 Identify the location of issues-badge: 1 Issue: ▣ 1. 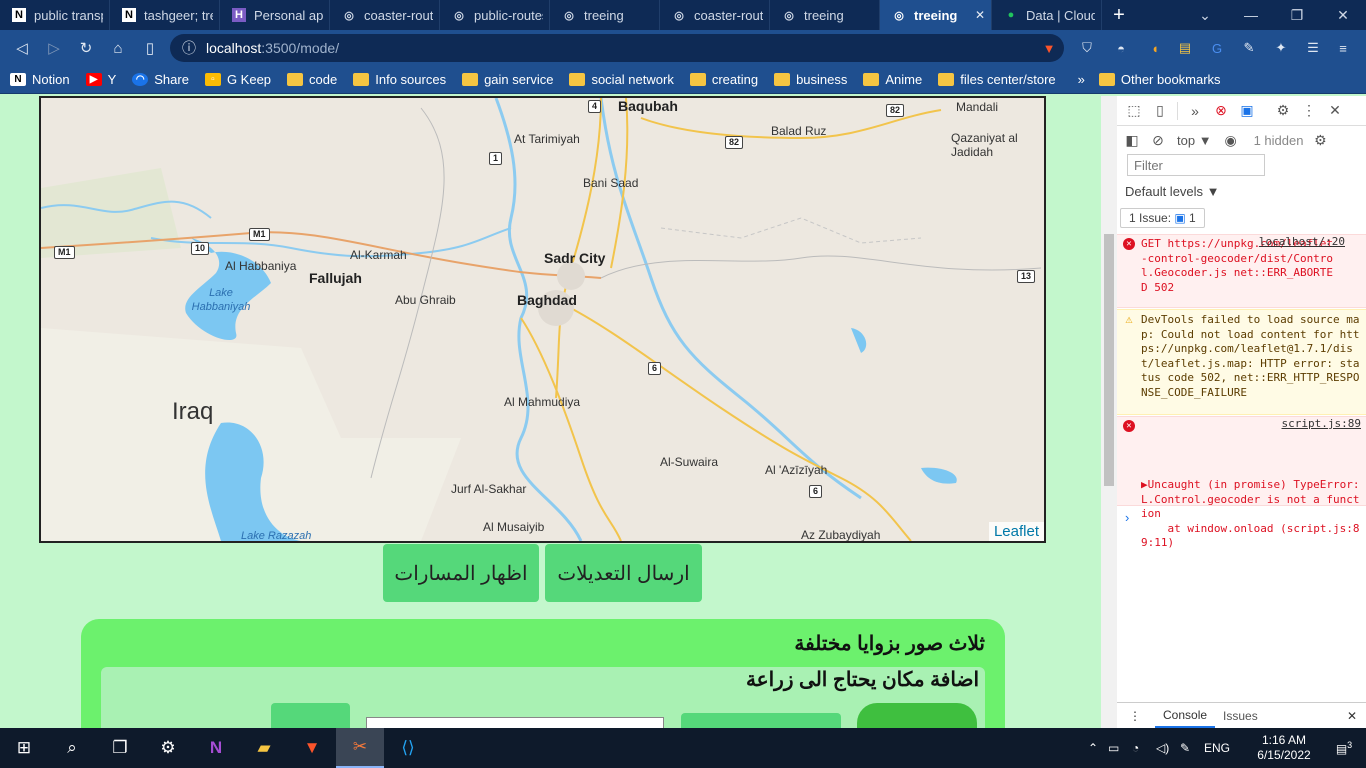
(1162, 218).